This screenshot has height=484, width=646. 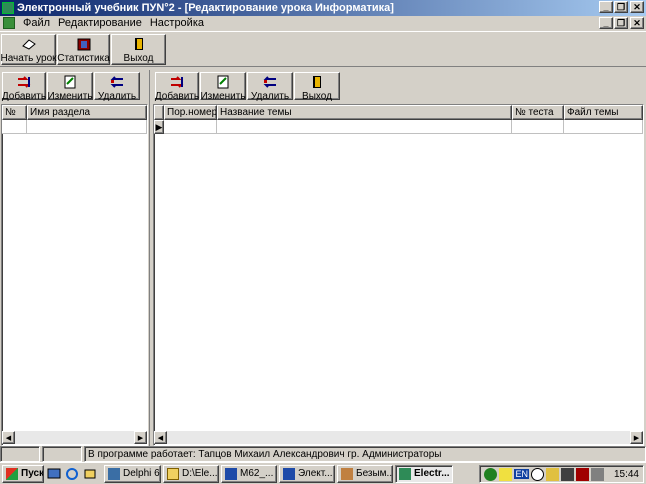 What do you see at coordinates (173, 473) in the screenshot?
I see `folder-icon` at bounding box center [173, 473].